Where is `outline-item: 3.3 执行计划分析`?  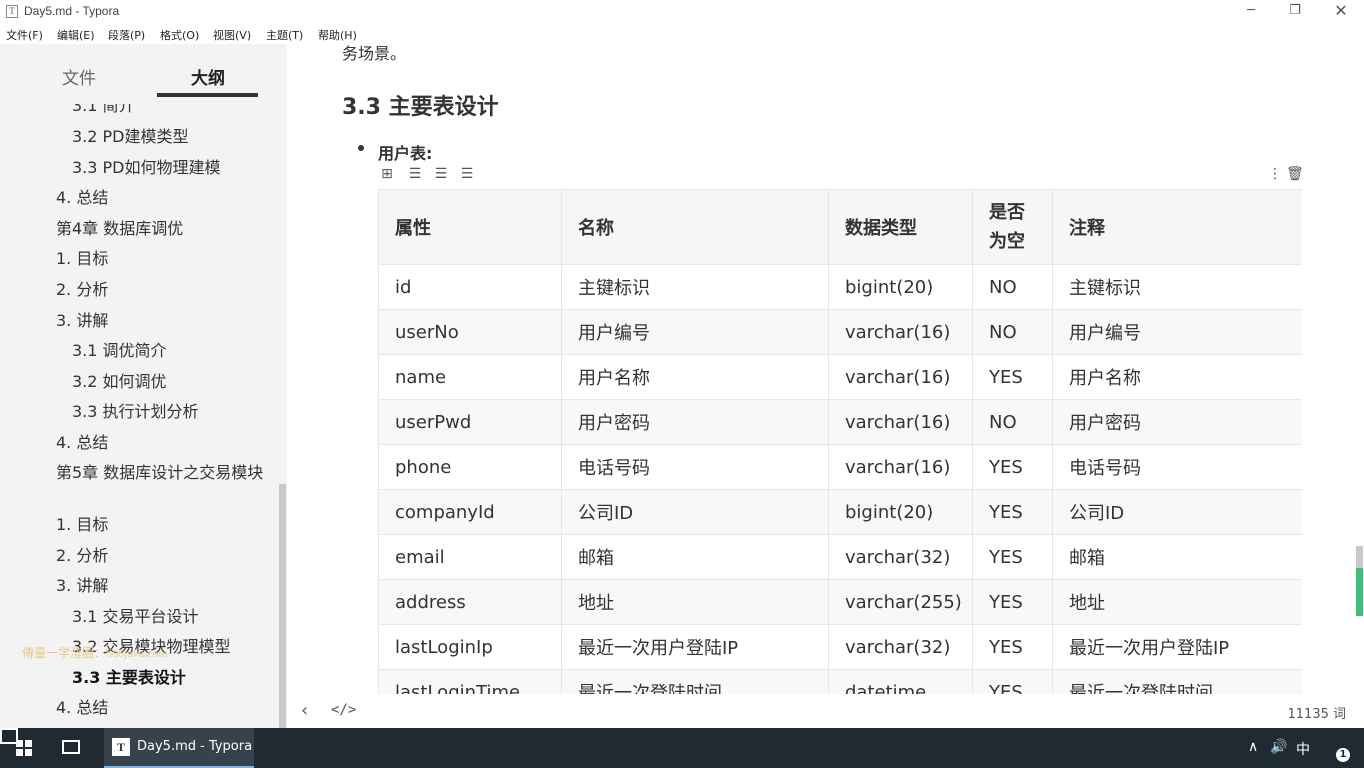
outline-item: 3.3 执行计划分析 is located at coordinates (135, 412).